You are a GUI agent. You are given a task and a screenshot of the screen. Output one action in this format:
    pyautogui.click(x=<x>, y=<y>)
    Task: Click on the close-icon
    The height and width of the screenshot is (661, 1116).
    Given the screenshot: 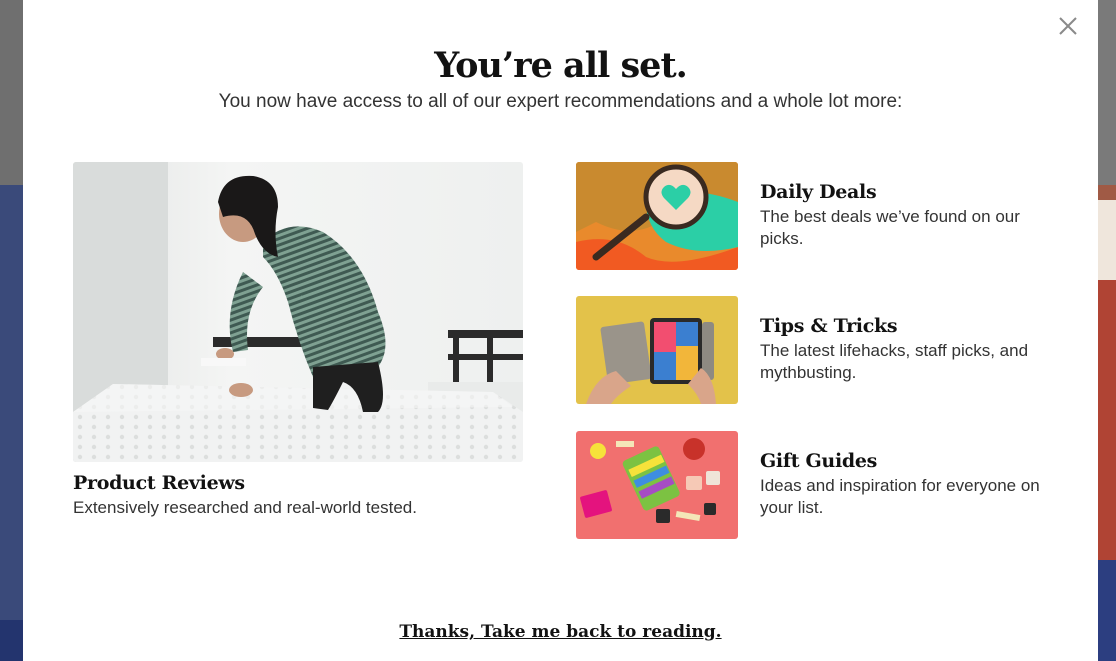 What is the action you would take?
    pyautogui.click(x=1068, y=26)
    